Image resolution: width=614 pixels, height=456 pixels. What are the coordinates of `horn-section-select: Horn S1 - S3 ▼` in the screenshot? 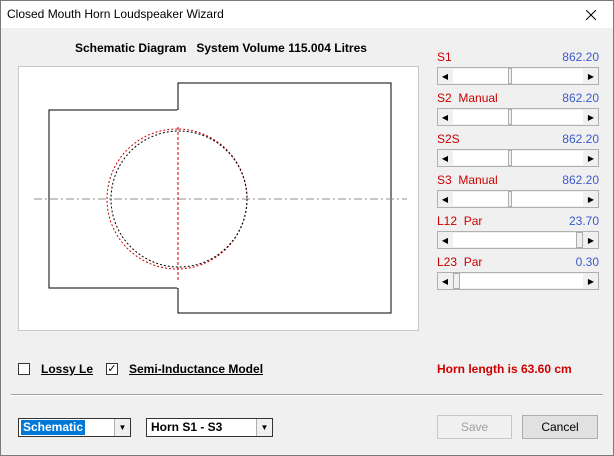 It's located at (209, 427).